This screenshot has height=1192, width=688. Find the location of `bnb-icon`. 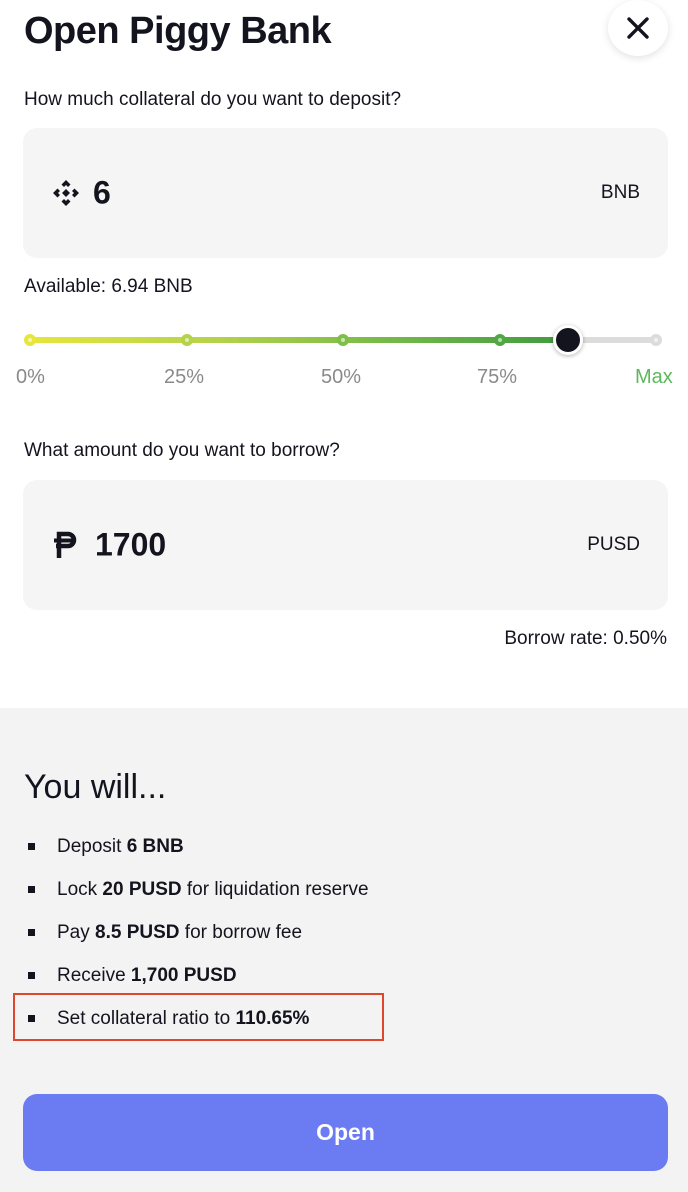

bnb-icon is located at coordinates (66, 193).